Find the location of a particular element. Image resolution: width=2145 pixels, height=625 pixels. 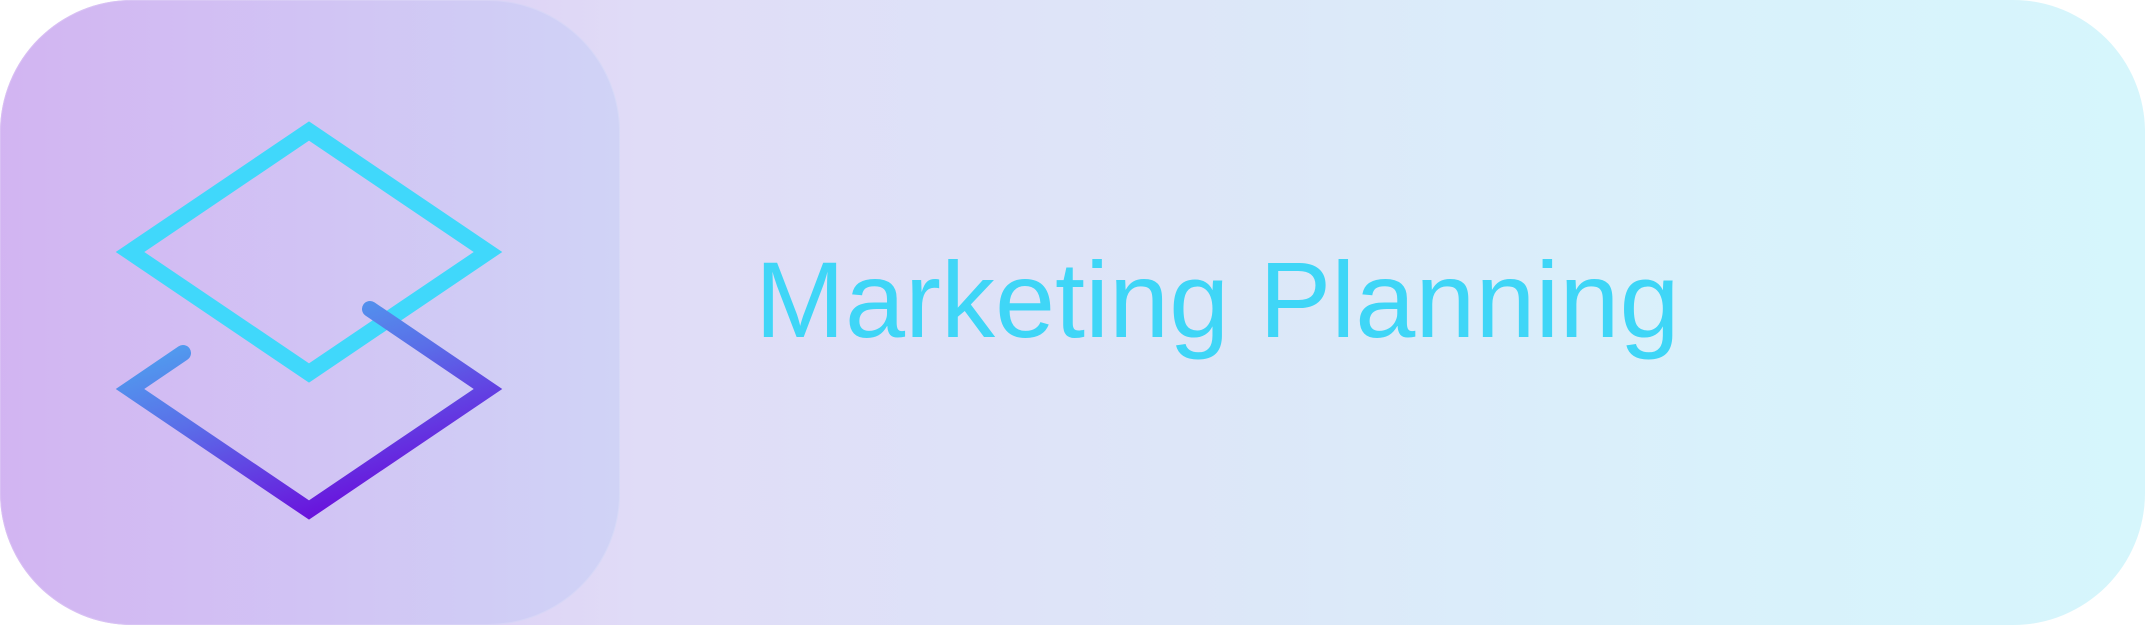

top-layer-shape is located at coordinates (309, 252).